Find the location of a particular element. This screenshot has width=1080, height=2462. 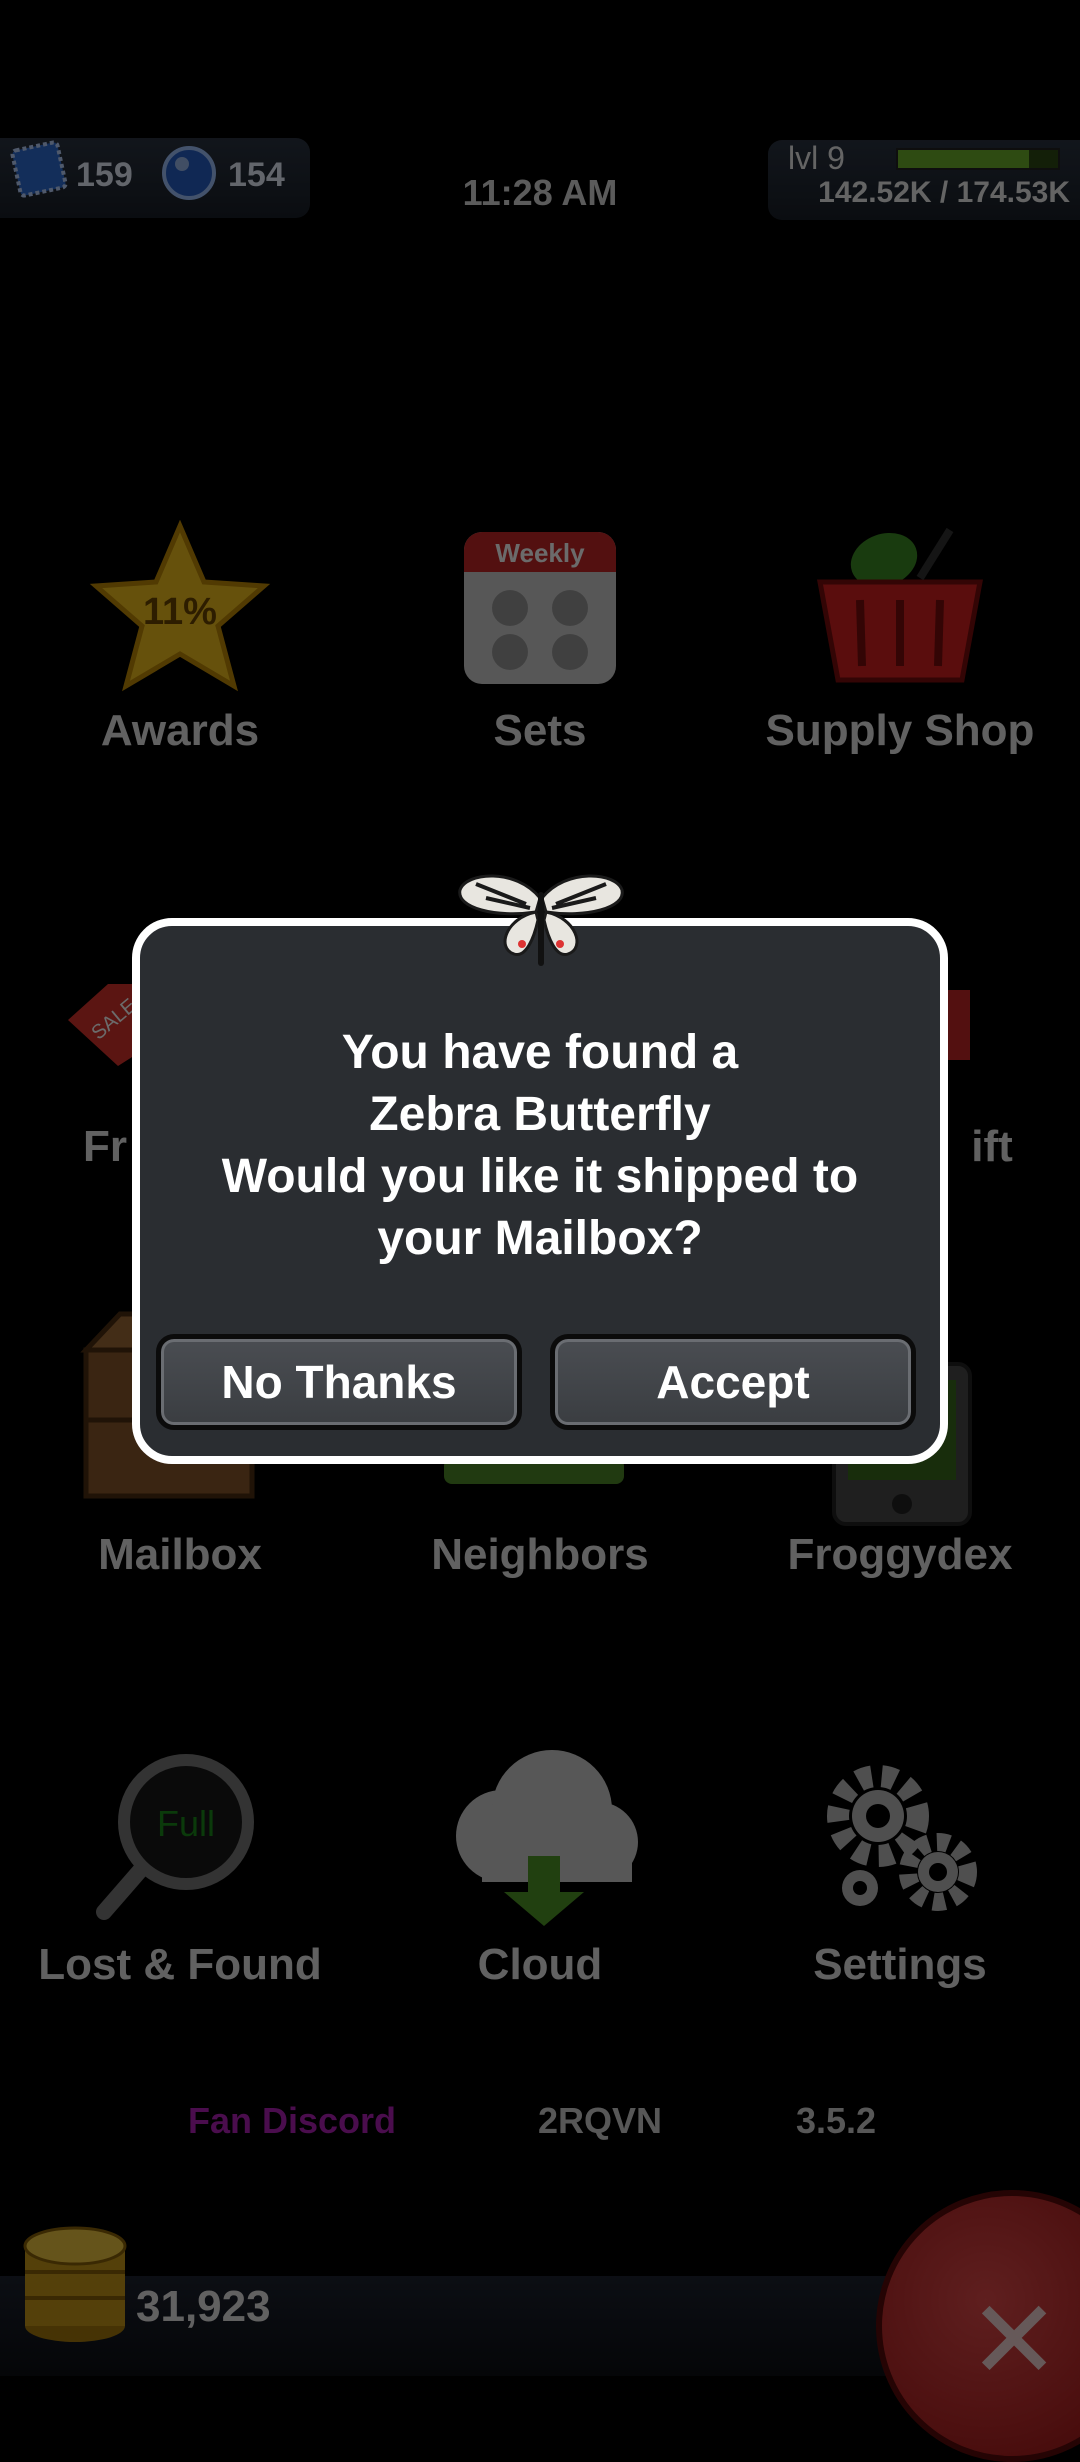

zebra-butterfly-icon is located at coordinates (541, 920).